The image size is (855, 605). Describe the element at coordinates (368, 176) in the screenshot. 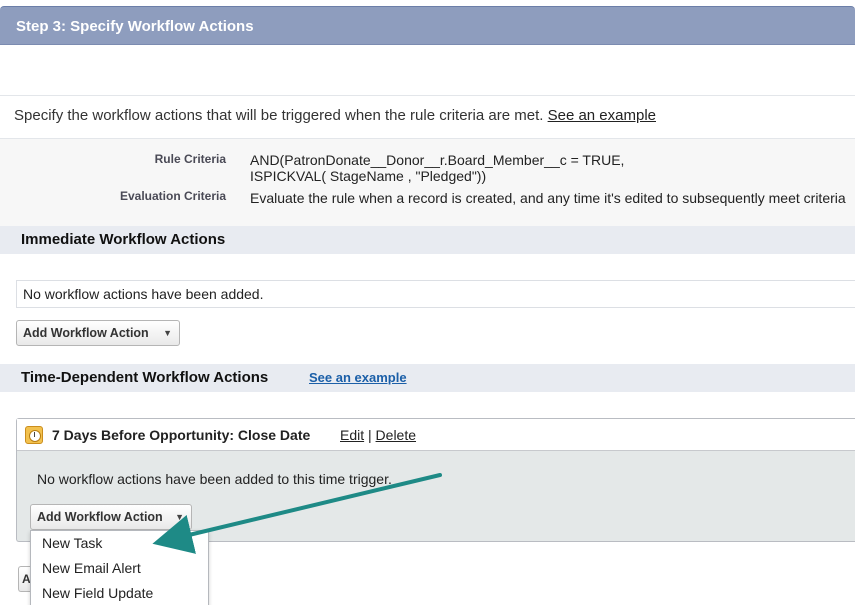

I see `rule-criteria-line2: ISPICKVAL( StageName , "Pledged"))` at that location.